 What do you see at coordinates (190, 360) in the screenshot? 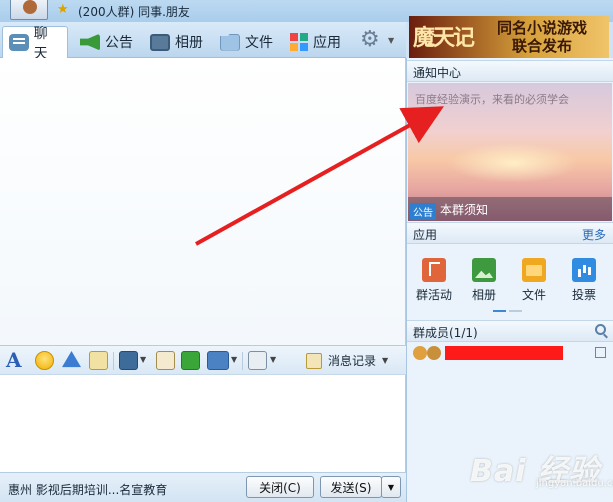
I see `music-icon` at bounding box center [190, 360].